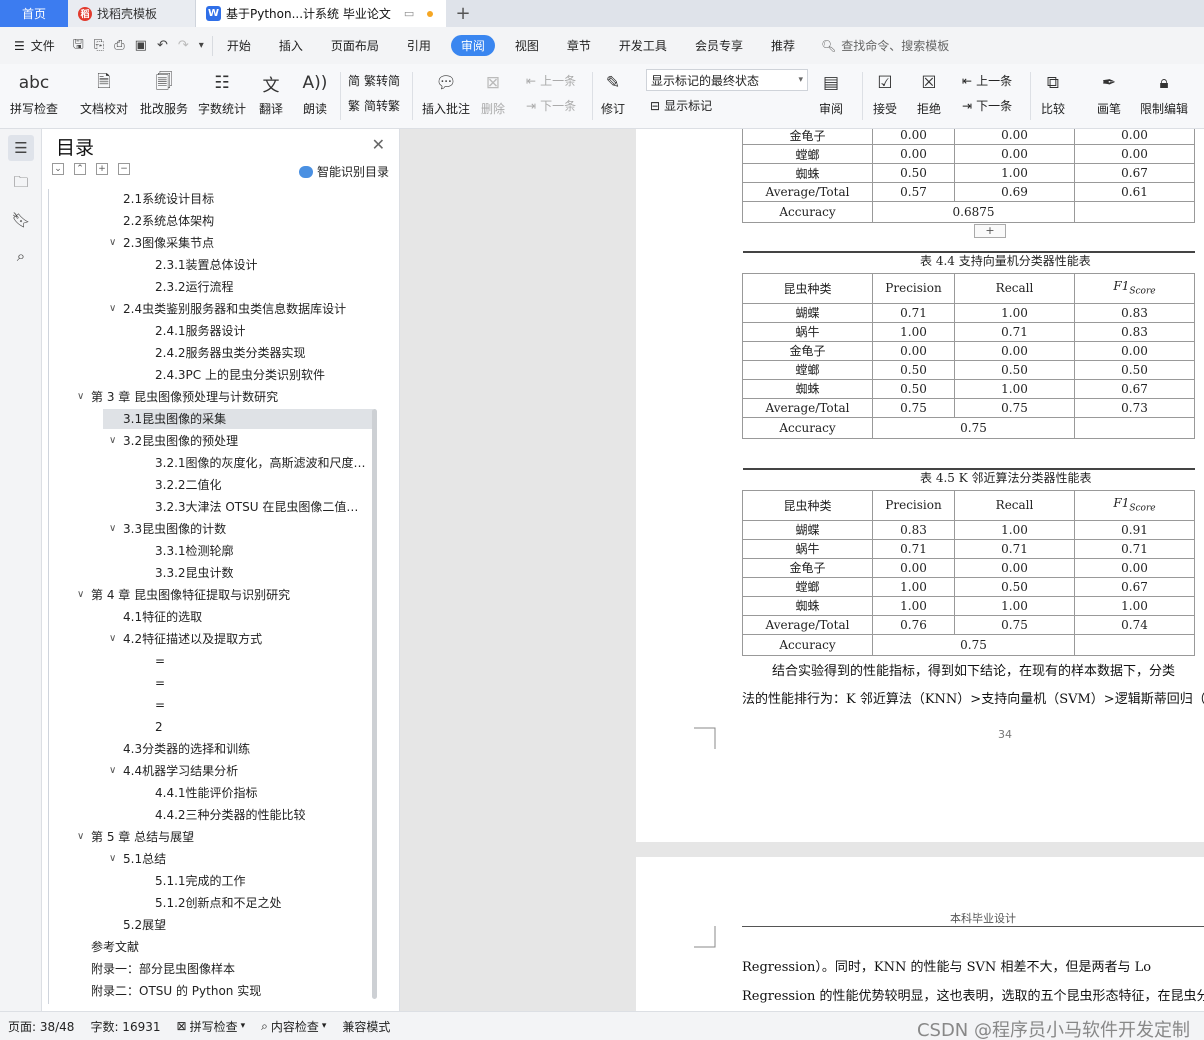 This screenshot has width=1204, height=1040. I want to click on word-count-button: ☷ 字数统计, so click(222, 93).